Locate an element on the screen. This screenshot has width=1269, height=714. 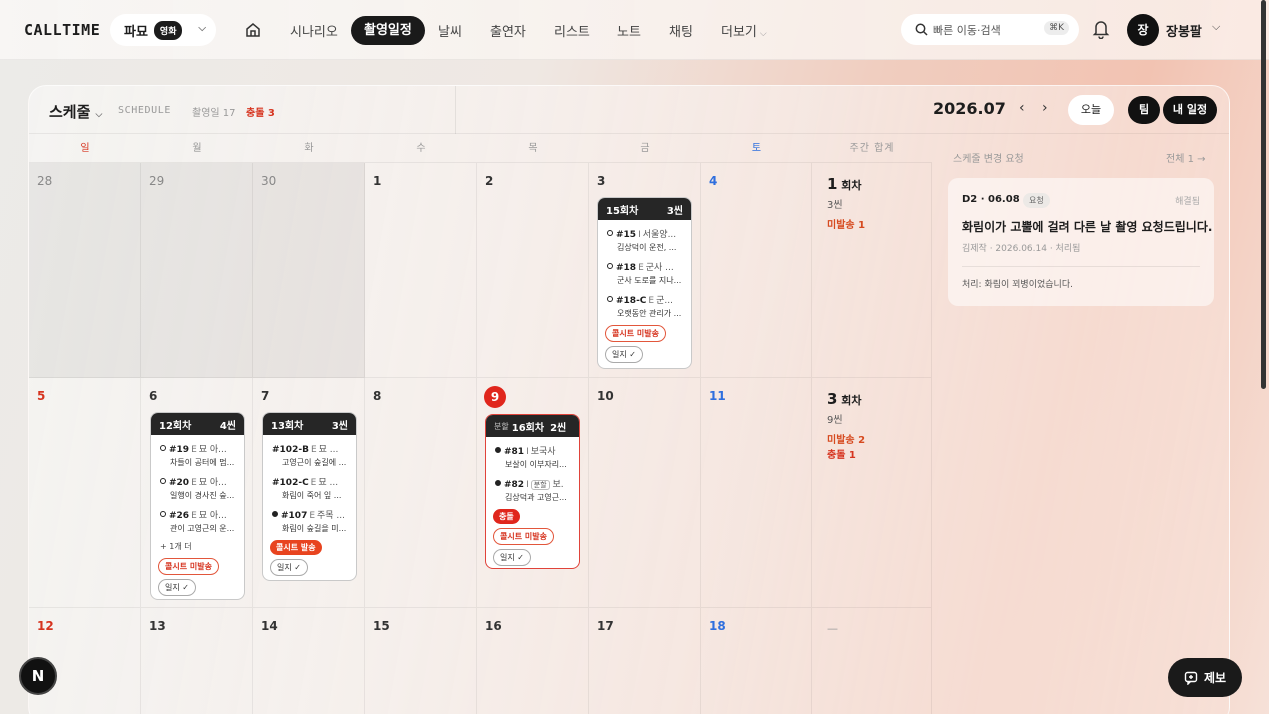
project-selector: 파묘 영화 ⌵ is located at coordinates (163, 30).